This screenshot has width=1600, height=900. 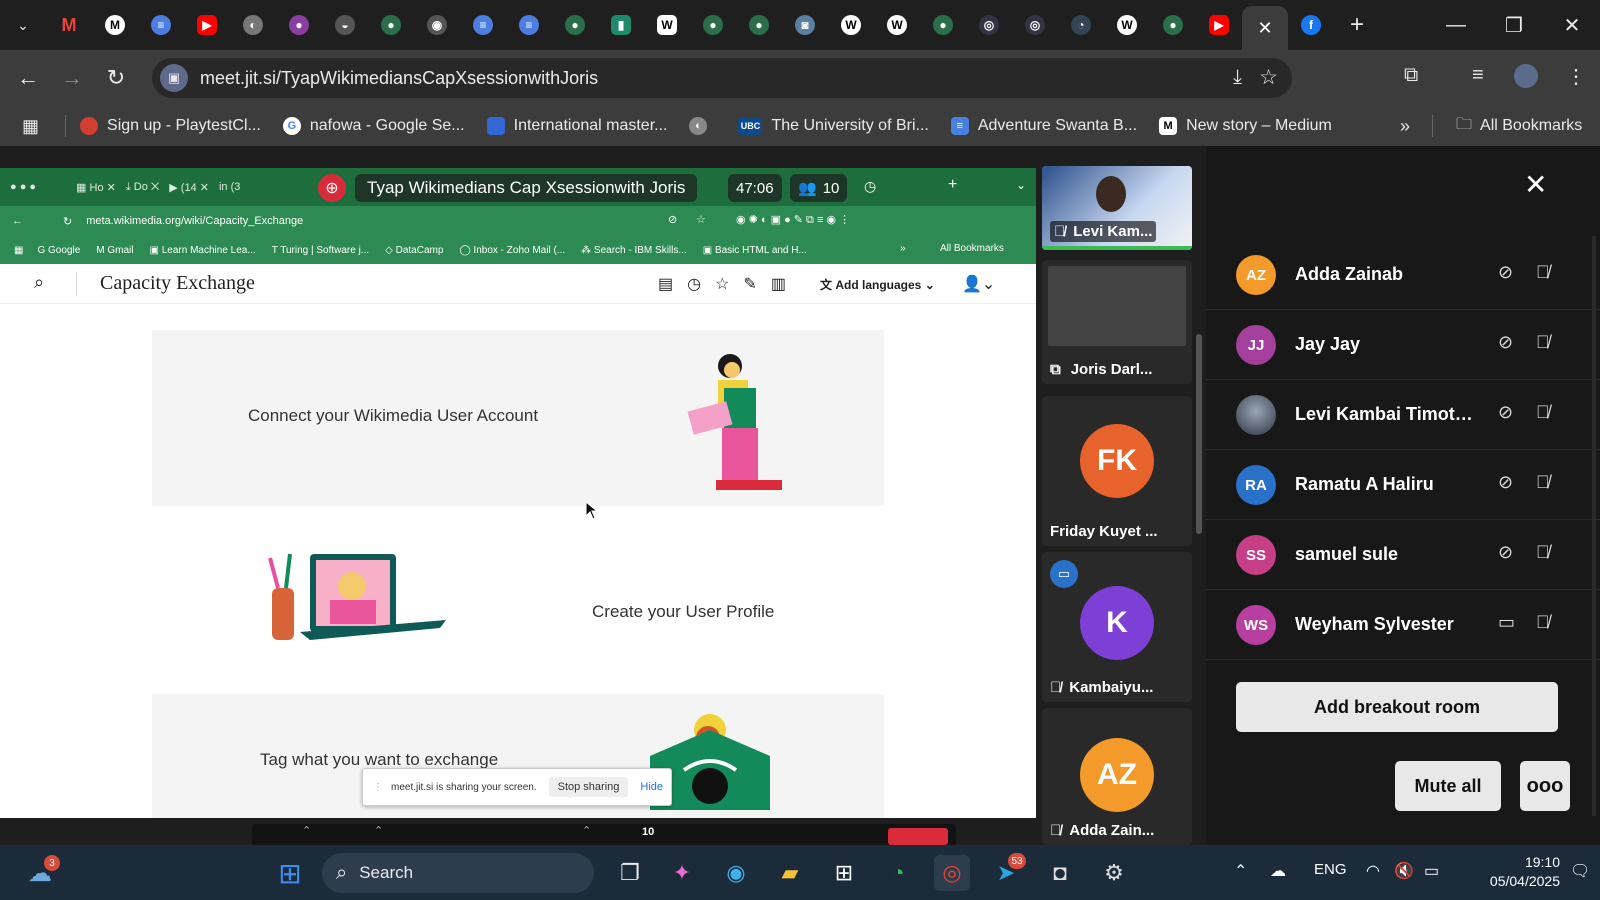 I want to click on tab-app-3: ●, so click(x=391, y=25).